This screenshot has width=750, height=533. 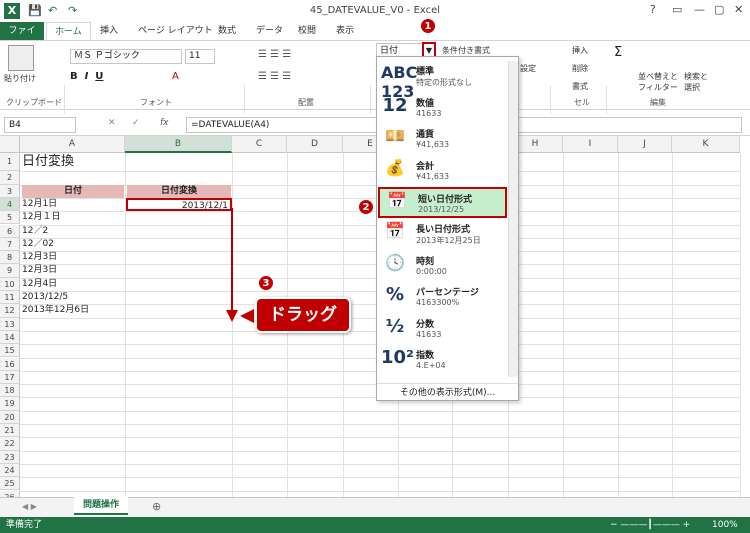 I want to click on row-header: 10, so click(x=10, y=284).